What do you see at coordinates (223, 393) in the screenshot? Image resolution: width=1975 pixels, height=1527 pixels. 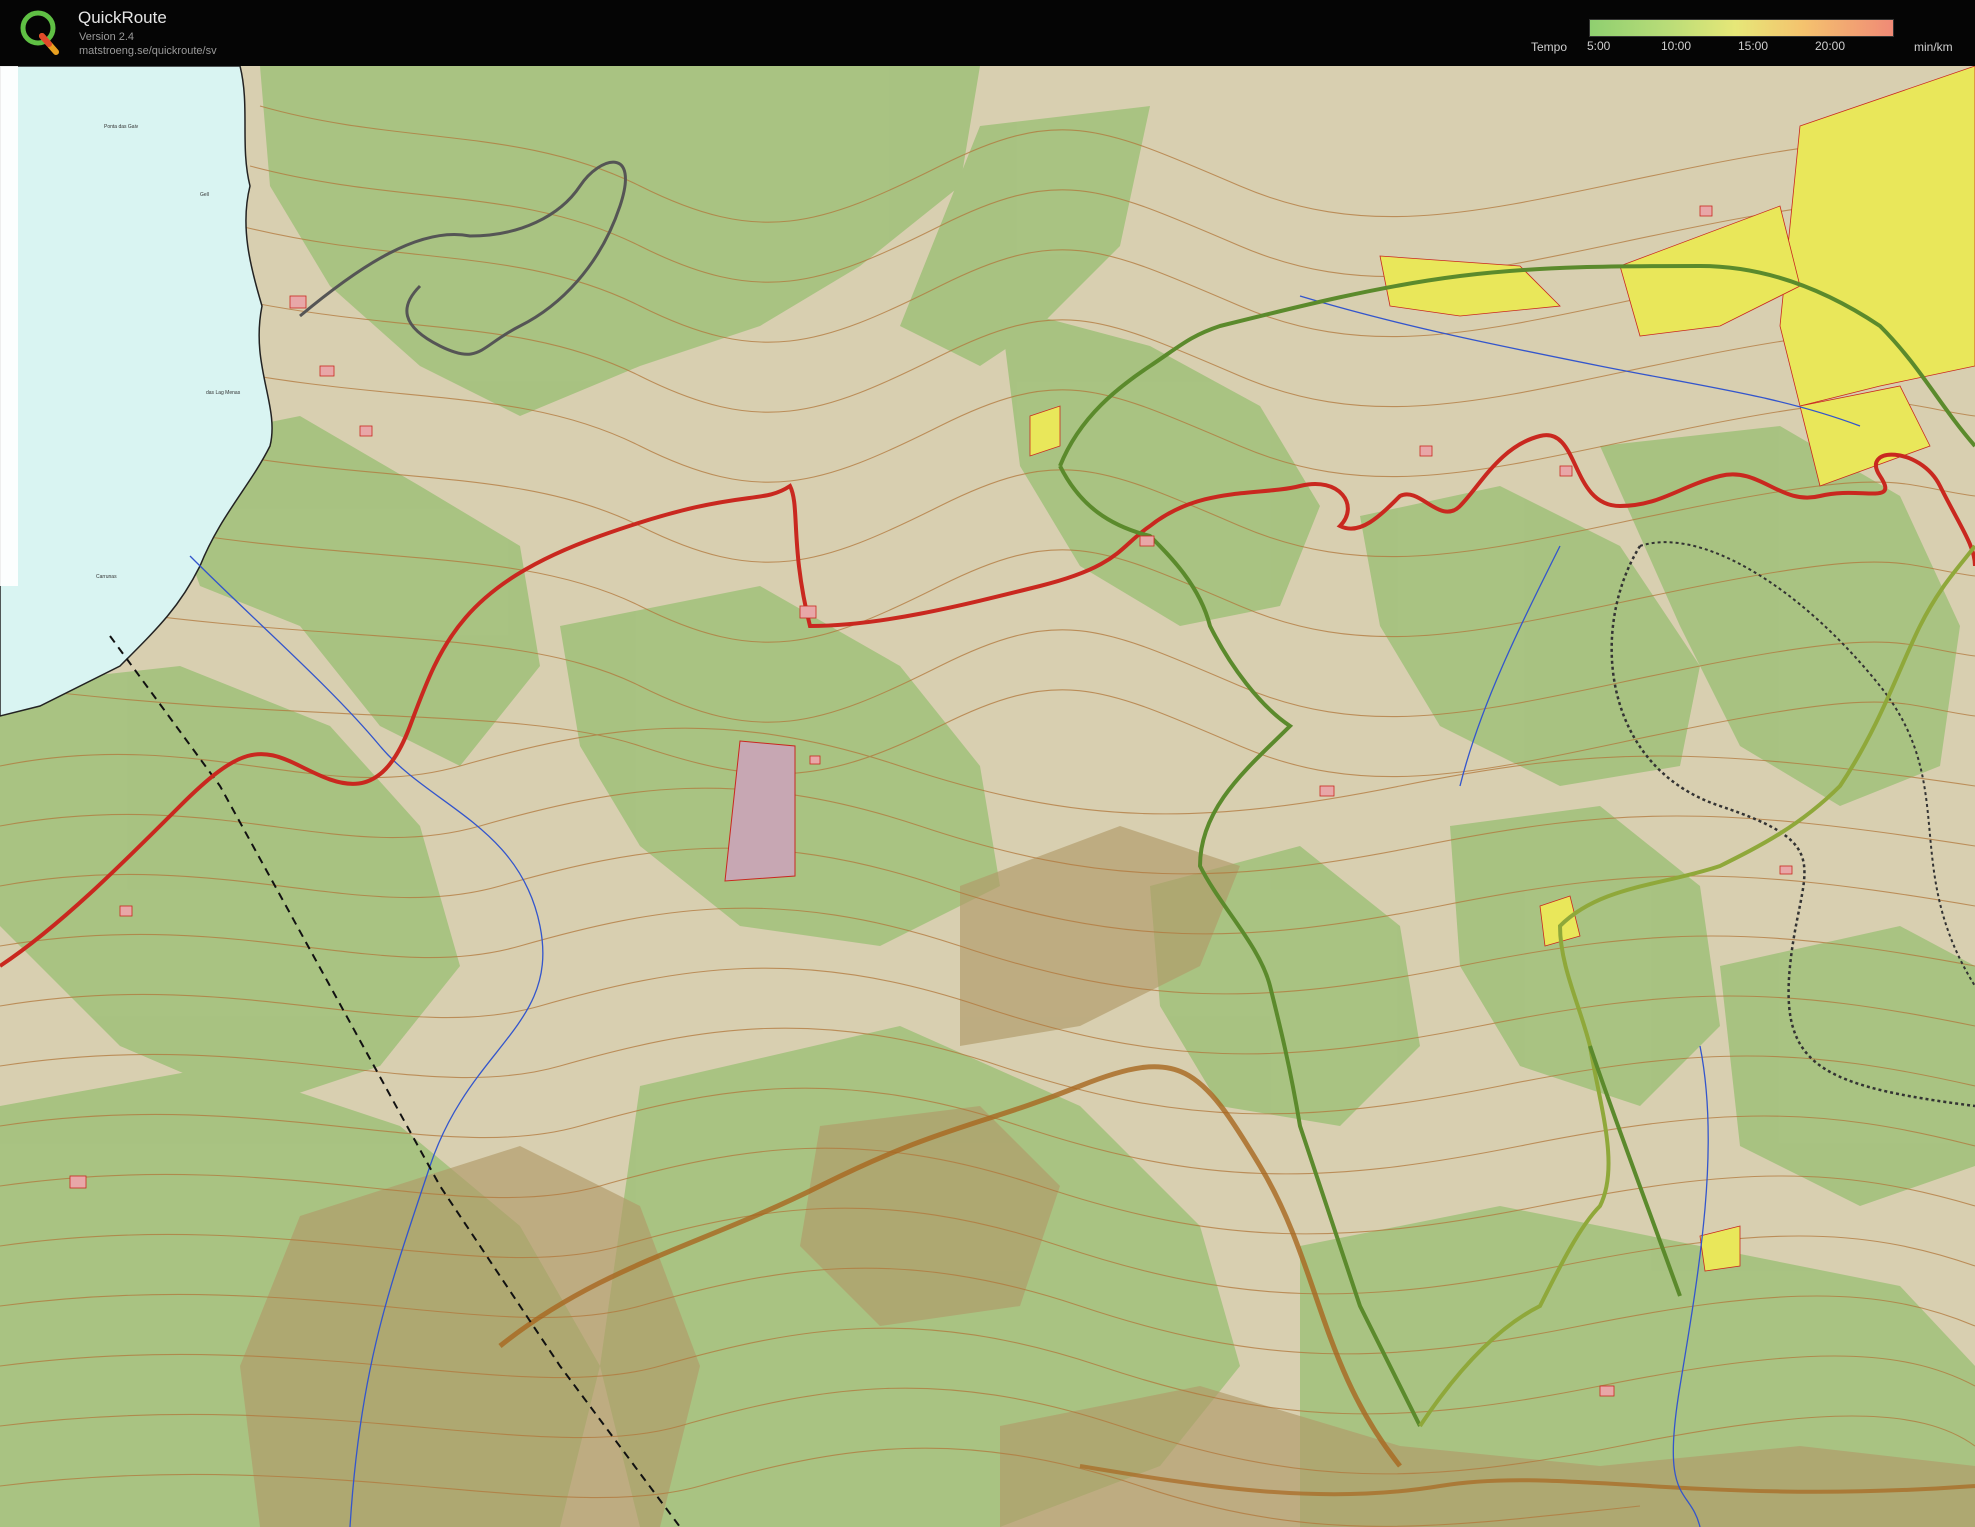 I see `place-name: das Lag Menas` at bounding box center [223, 393].